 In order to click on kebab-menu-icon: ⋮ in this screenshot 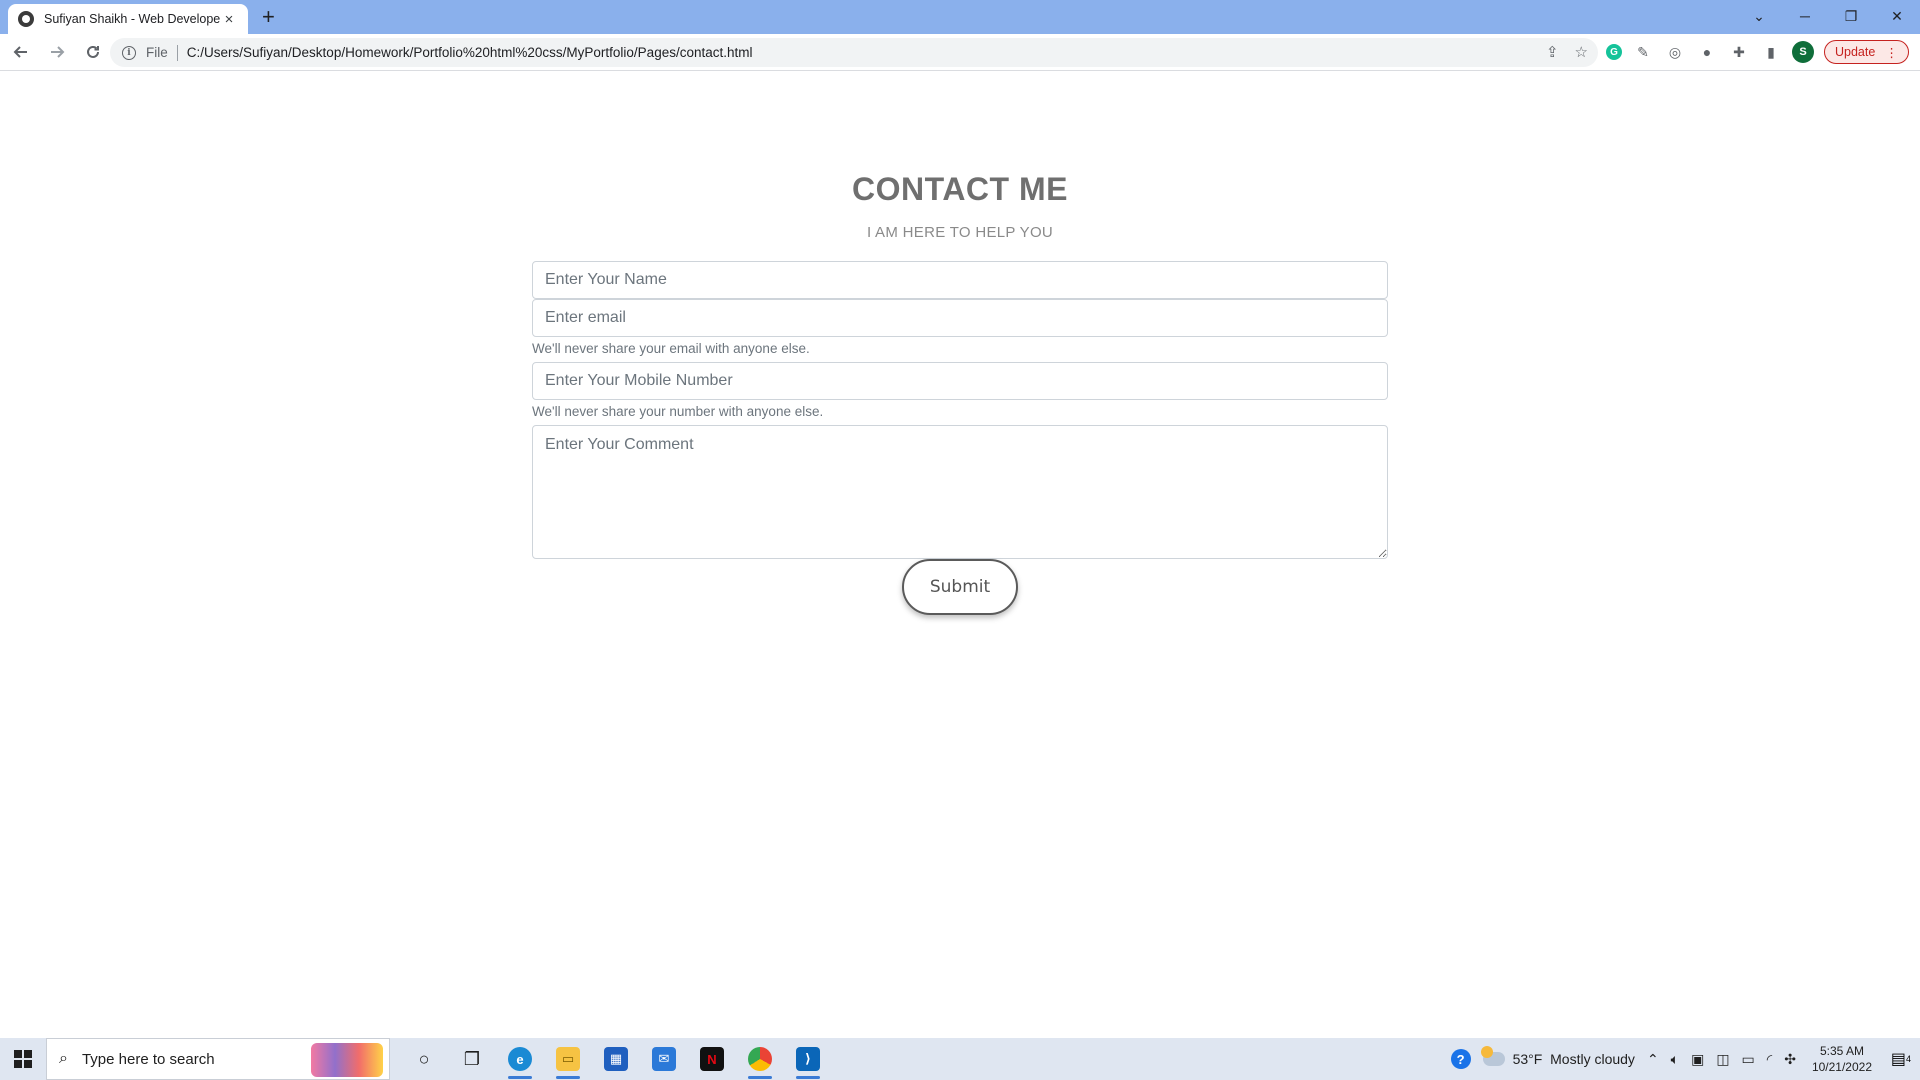, I will do `click(1891, 52)`.